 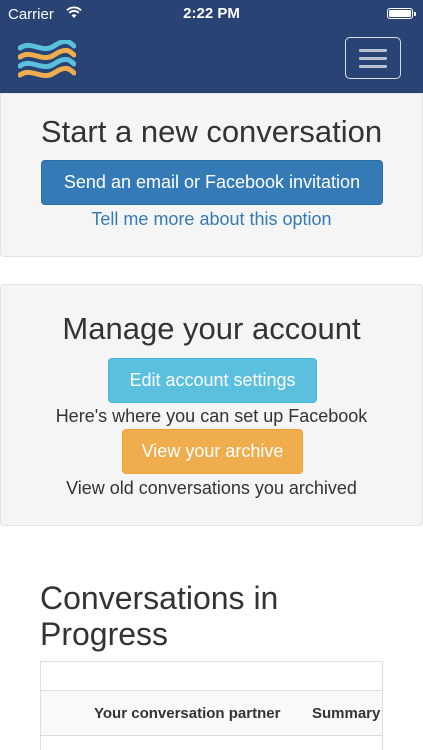 I want to click on table-row, so click(x=211, y=676).